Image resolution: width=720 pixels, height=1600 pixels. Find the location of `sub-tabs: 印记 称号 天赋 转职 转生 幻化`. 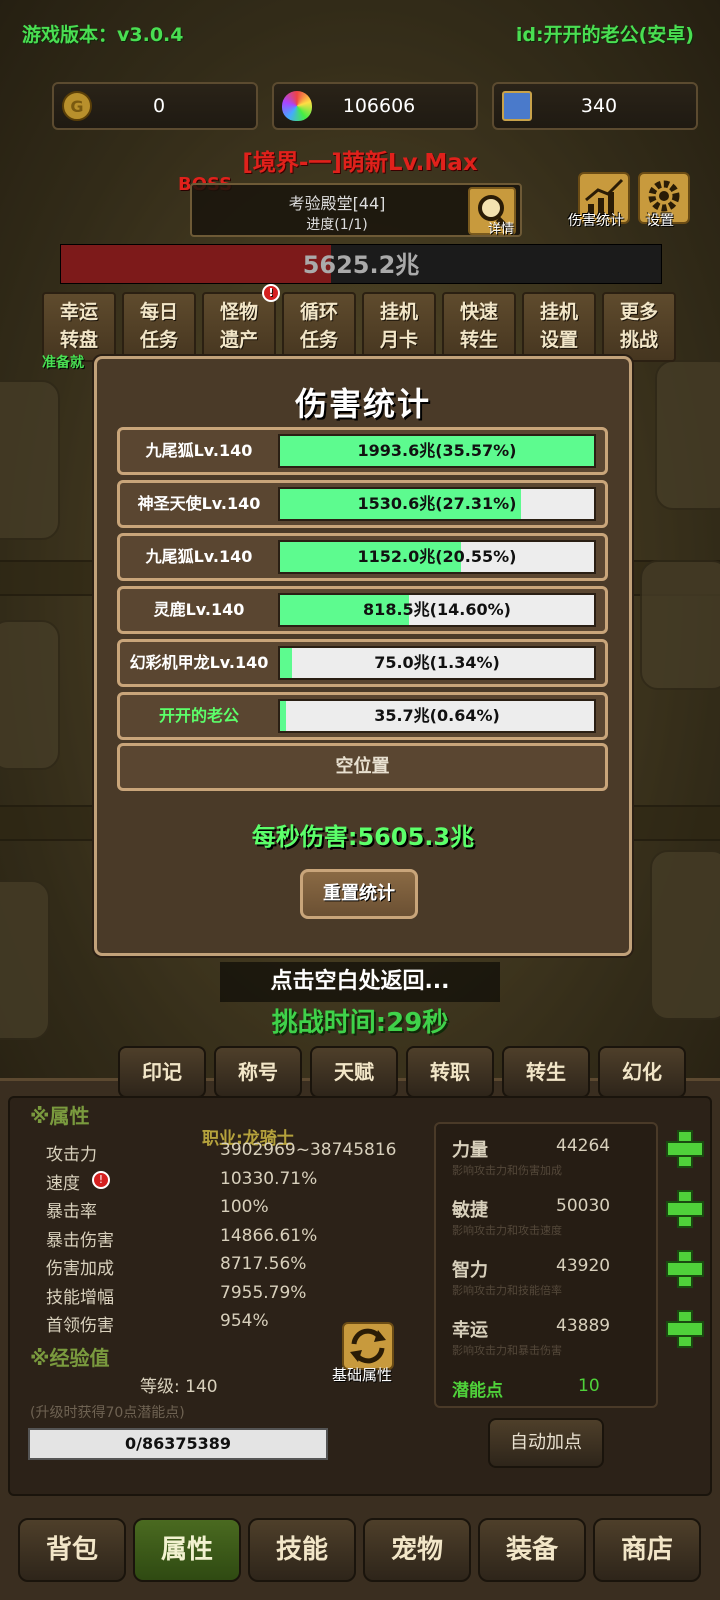

sub-tabs: 印记 称号 天赋 转职 转生 幻化 is located at coordinates (402, 1072).